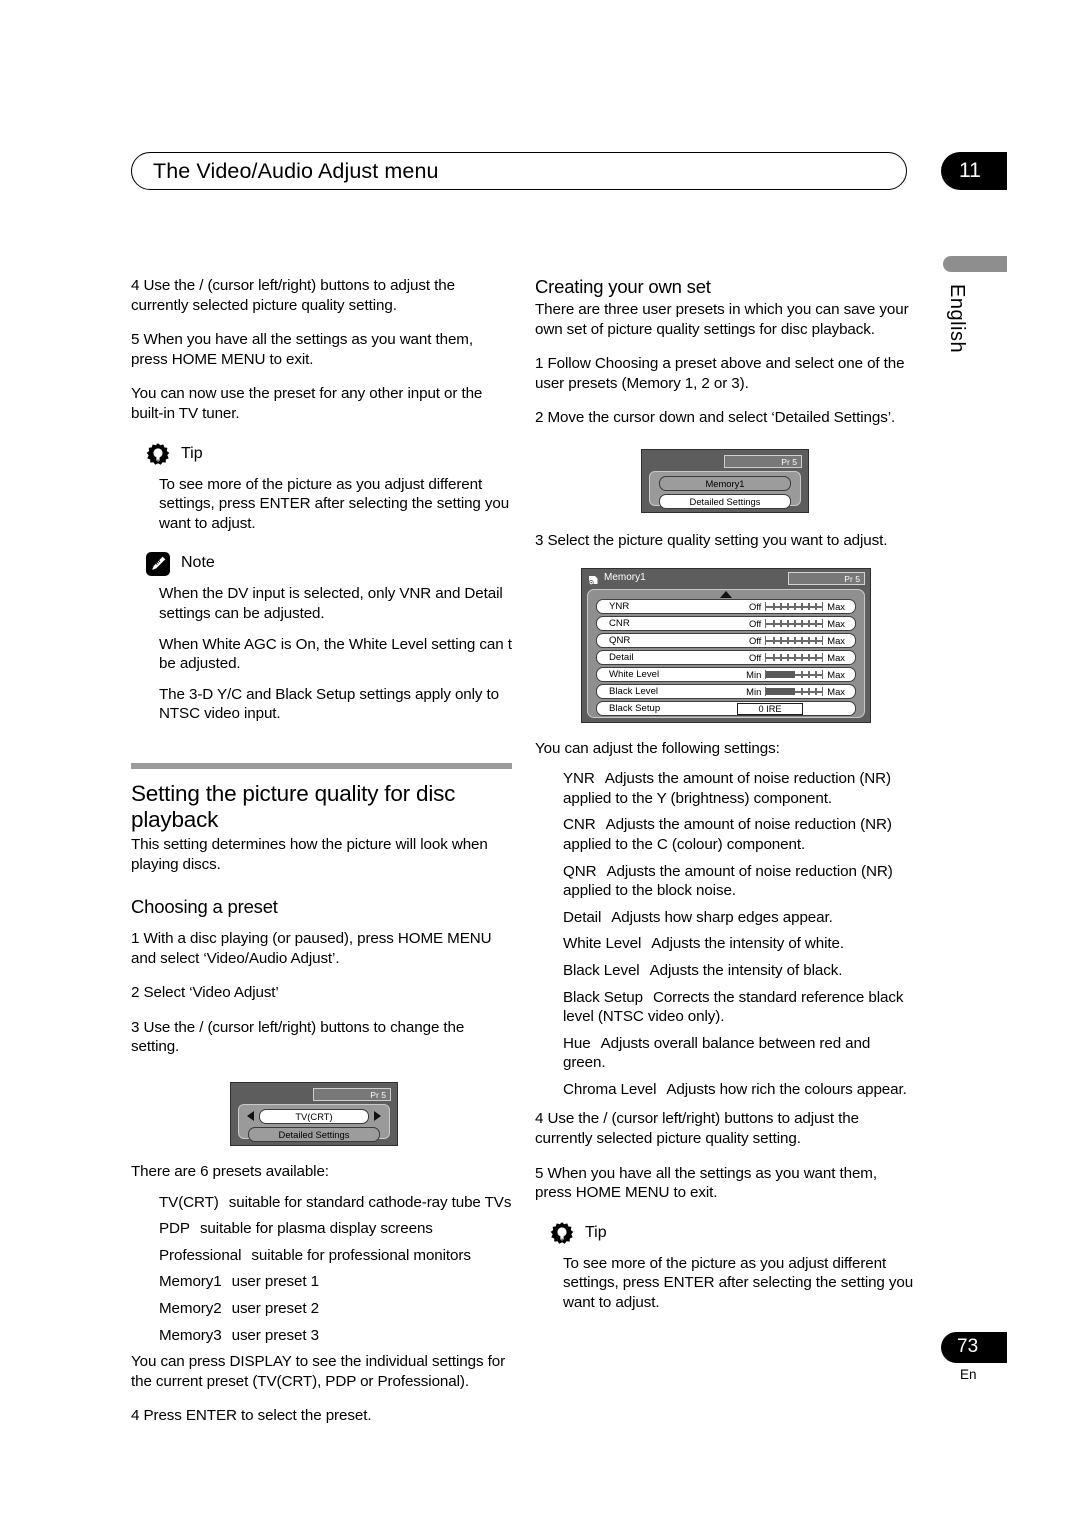 This screenshot has height=1528, width=1080. What do you see at coordinates (975, 264) in the screenshot?
I see `language-tab-bar` at bounding box center [975, 264].